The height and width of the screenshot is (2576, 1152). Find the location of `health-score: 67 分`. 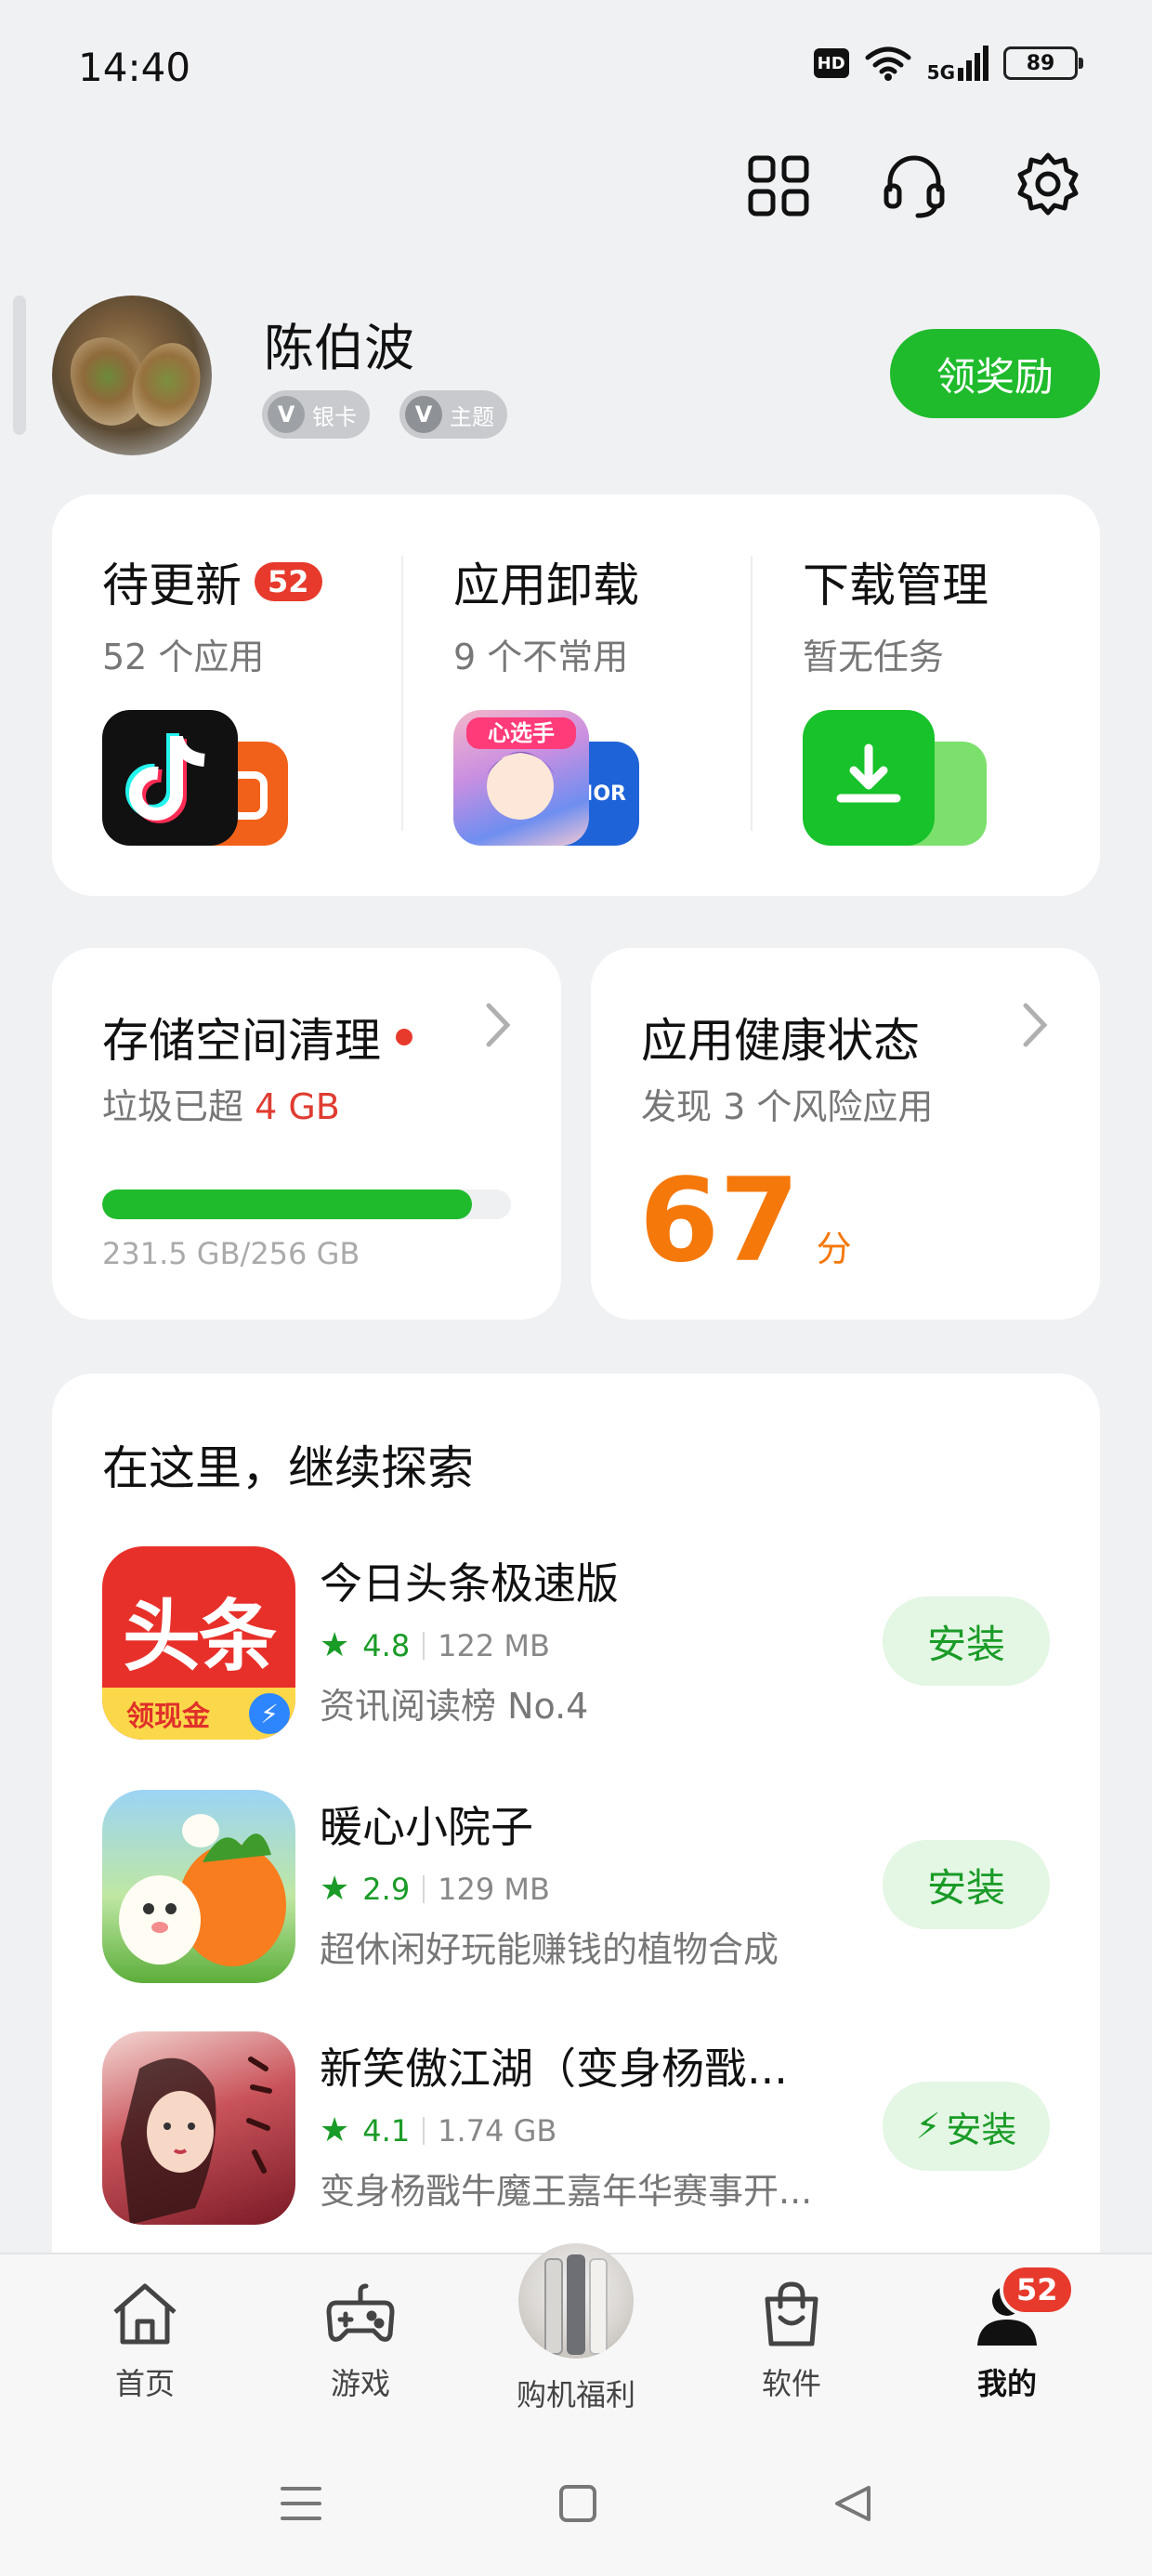

health-score: 67 分 is located at coordinates (745, 1221).